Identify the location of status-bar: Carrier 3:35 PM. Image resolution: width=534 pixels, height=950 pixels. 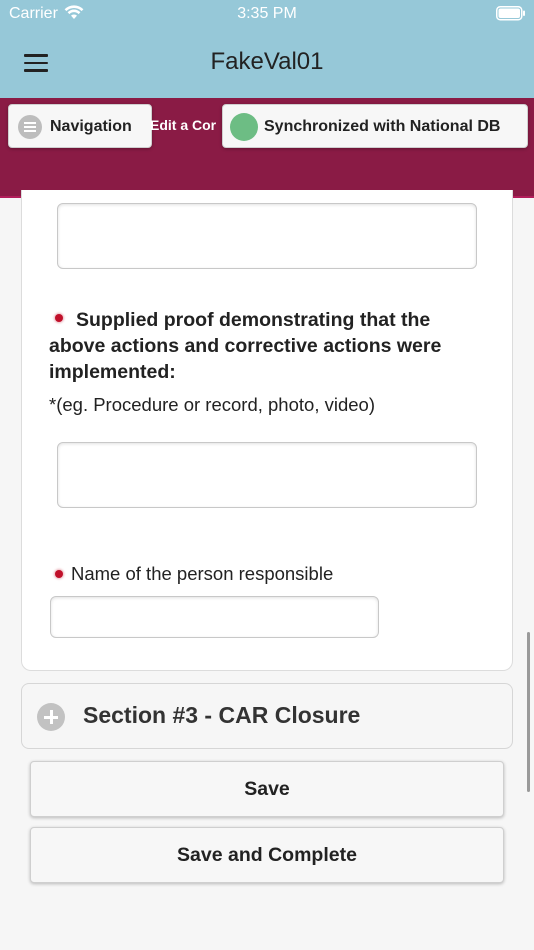
(267, 15).